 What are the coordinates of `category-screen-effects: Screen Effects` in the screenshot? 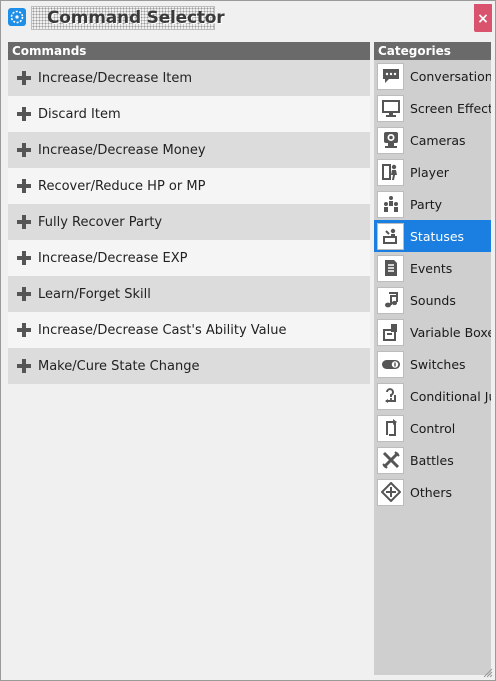 It's located at (432, 108).